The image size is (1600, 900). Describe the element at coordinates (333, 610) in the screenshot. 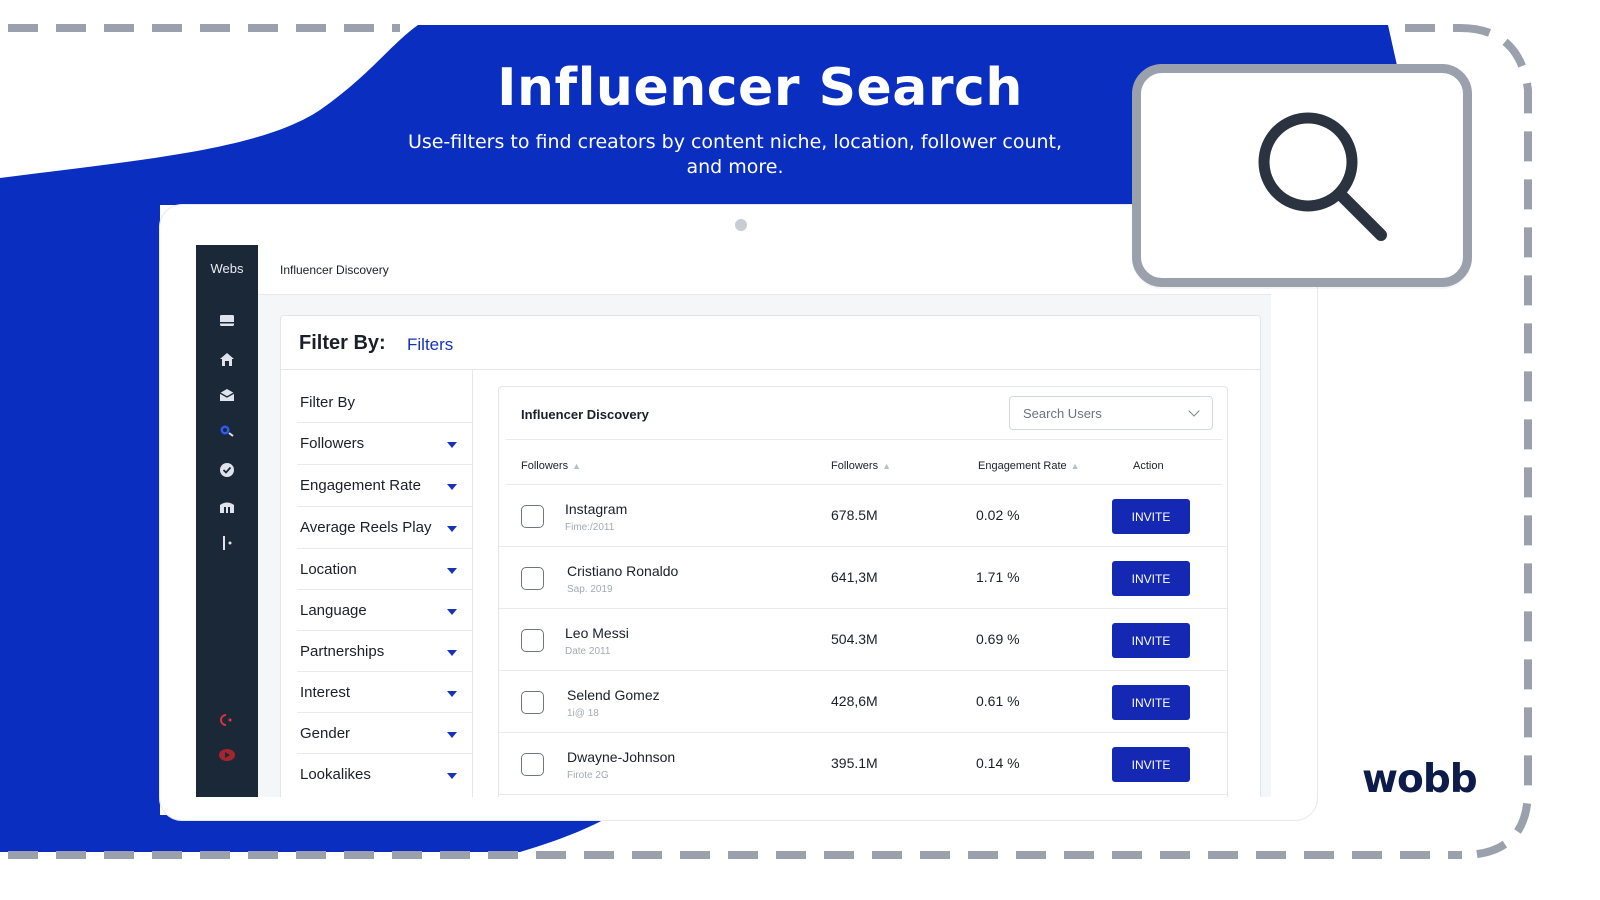

I see `filter-label: Language` at that location.